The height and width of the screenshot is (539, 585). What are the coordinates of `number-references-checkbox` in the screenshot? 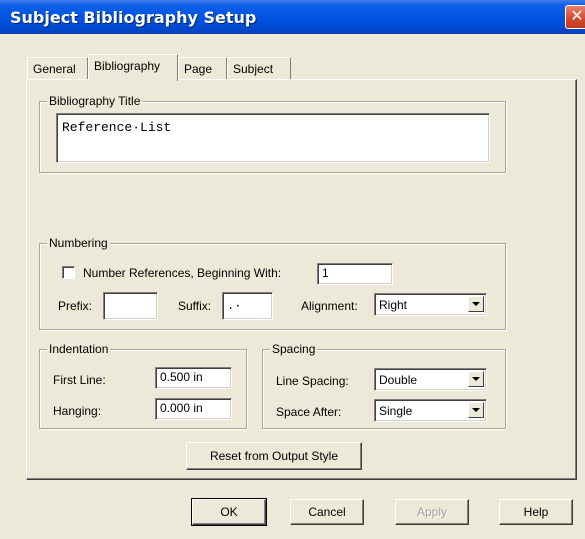 It's located at (68, 272).